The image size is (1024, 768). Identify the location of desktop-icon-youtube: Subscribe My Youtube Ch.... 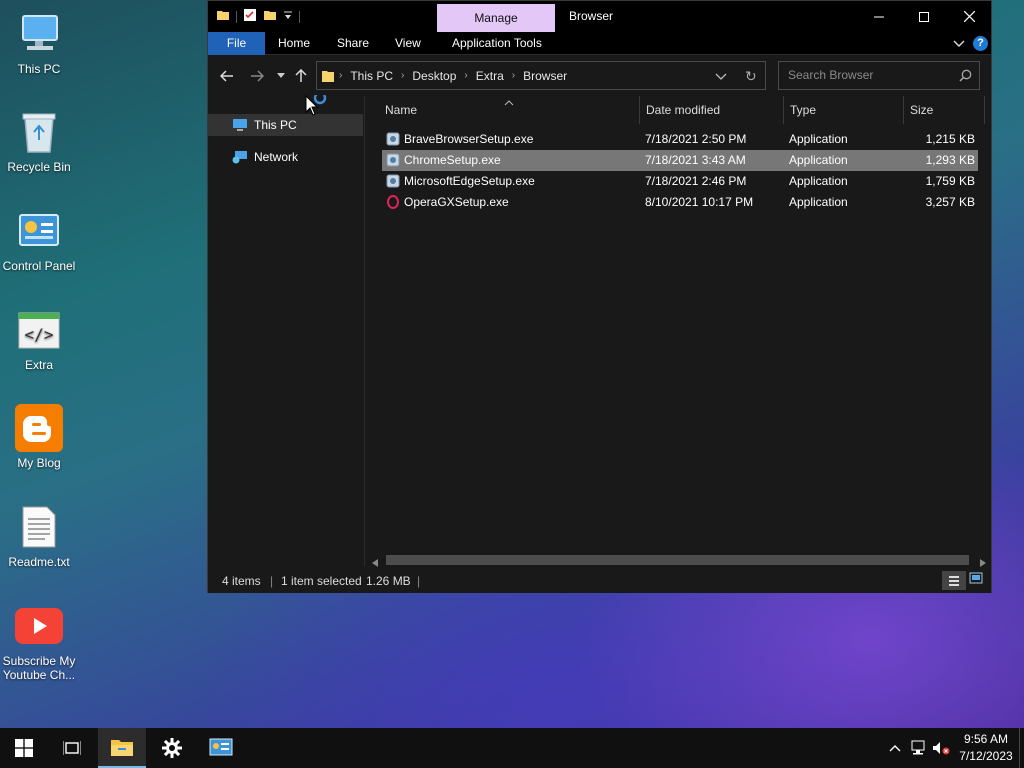
(39, 642).